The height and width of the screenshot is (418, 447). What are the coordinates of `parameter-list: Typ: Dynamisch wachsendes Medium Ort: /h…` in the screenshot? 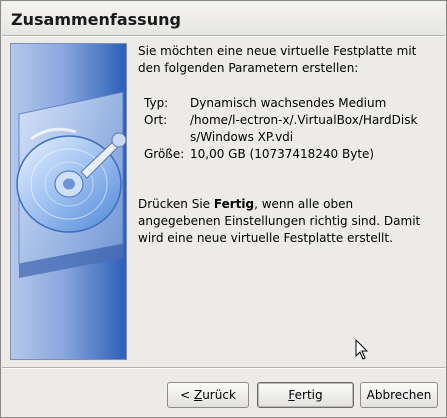 It's located at (291, 129).